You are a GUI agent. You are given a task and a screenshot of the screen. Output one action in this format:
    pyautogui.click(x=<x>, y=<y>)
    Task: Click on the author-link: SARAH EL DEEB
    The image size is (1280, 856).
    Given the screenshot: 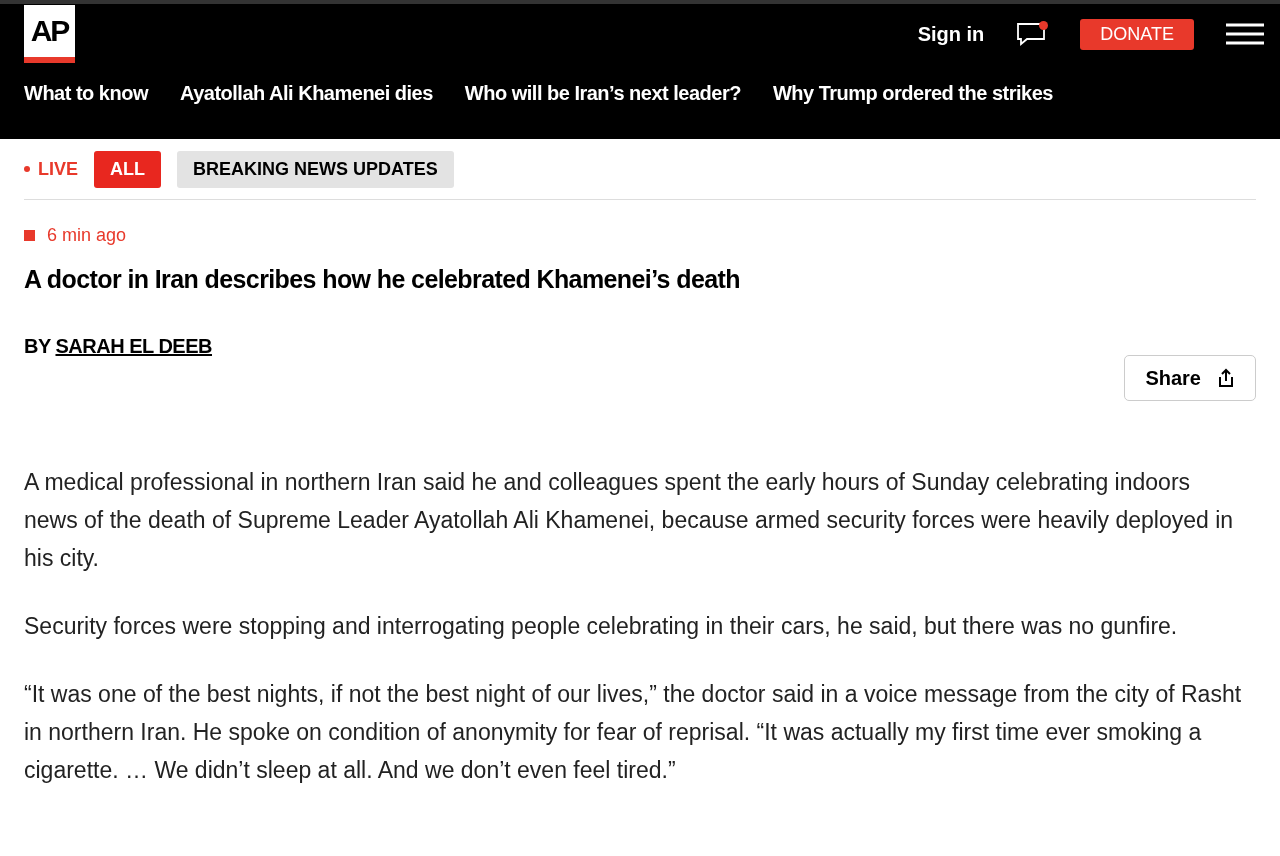 What is the action you would take?
    pyautogui.click(x=133, y=345)
    